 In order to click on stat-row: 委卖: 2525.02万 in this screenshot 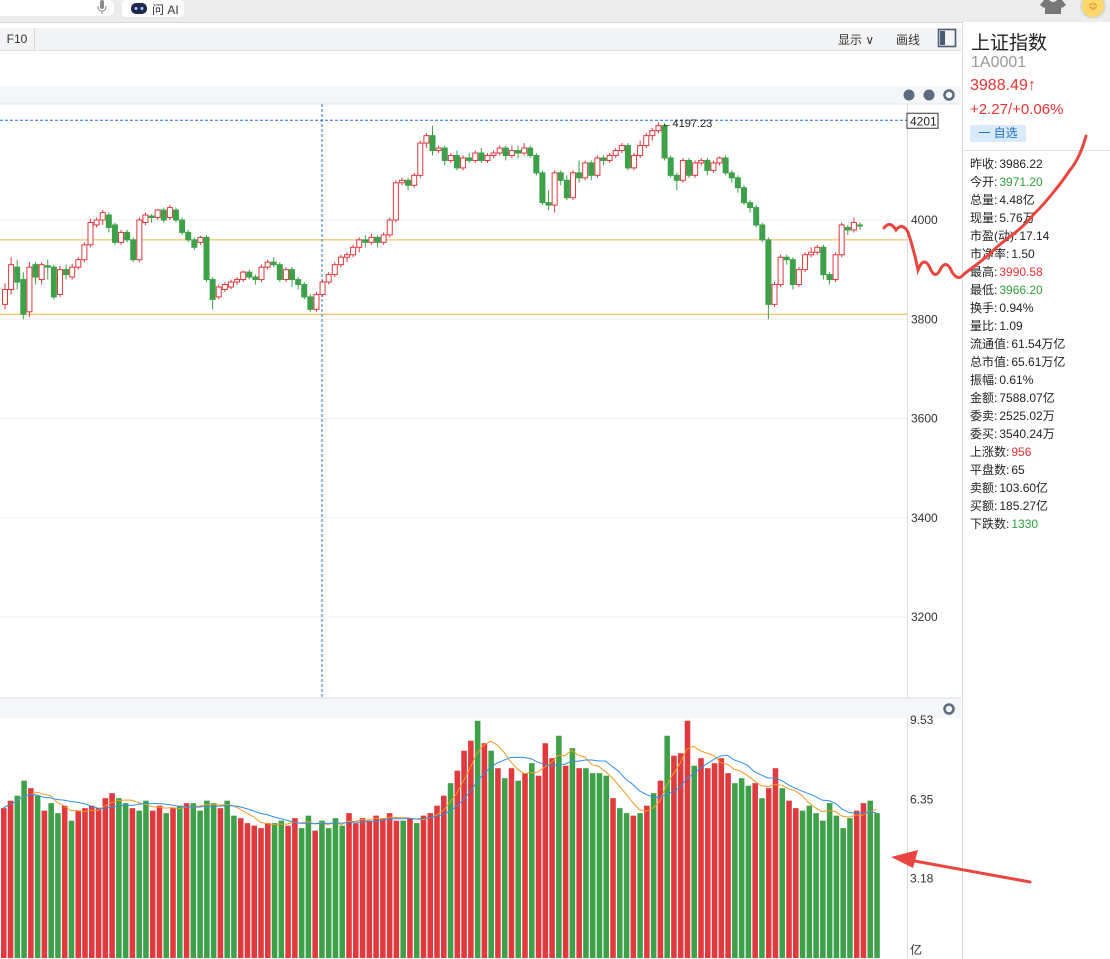, I will do `click(1012, 415)`.